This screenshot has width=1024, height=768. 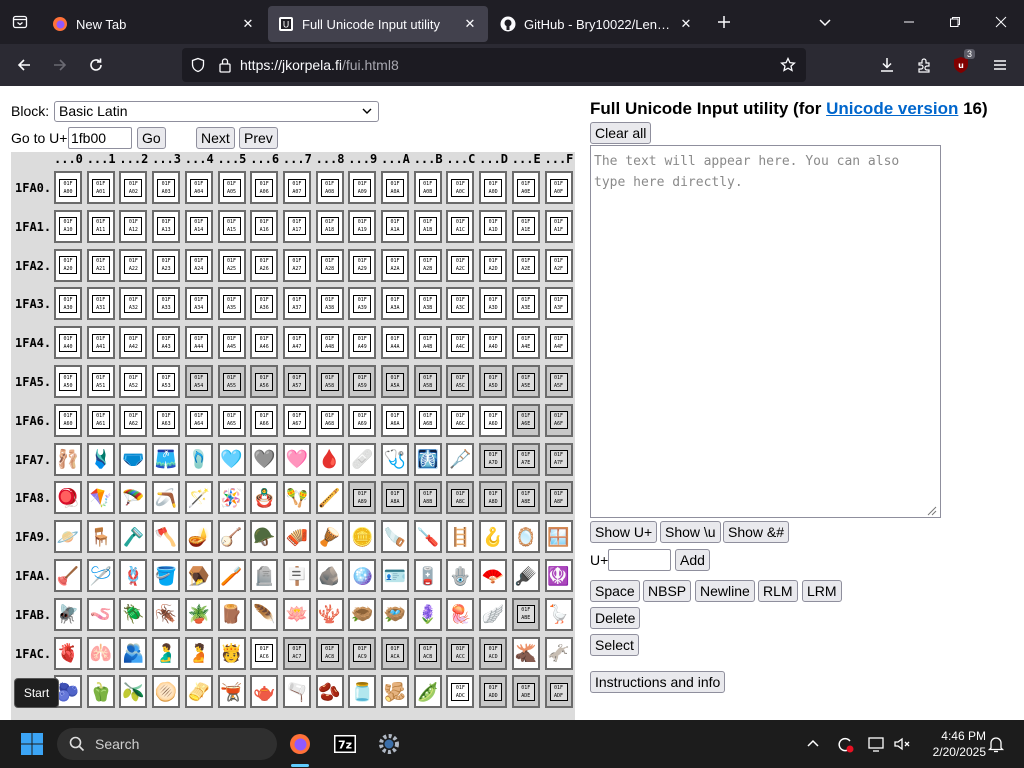 What do you see at coordinates (427, 614) in the screenshot?
I see `character-cell: 🪻` at bounding box center [427, 614].